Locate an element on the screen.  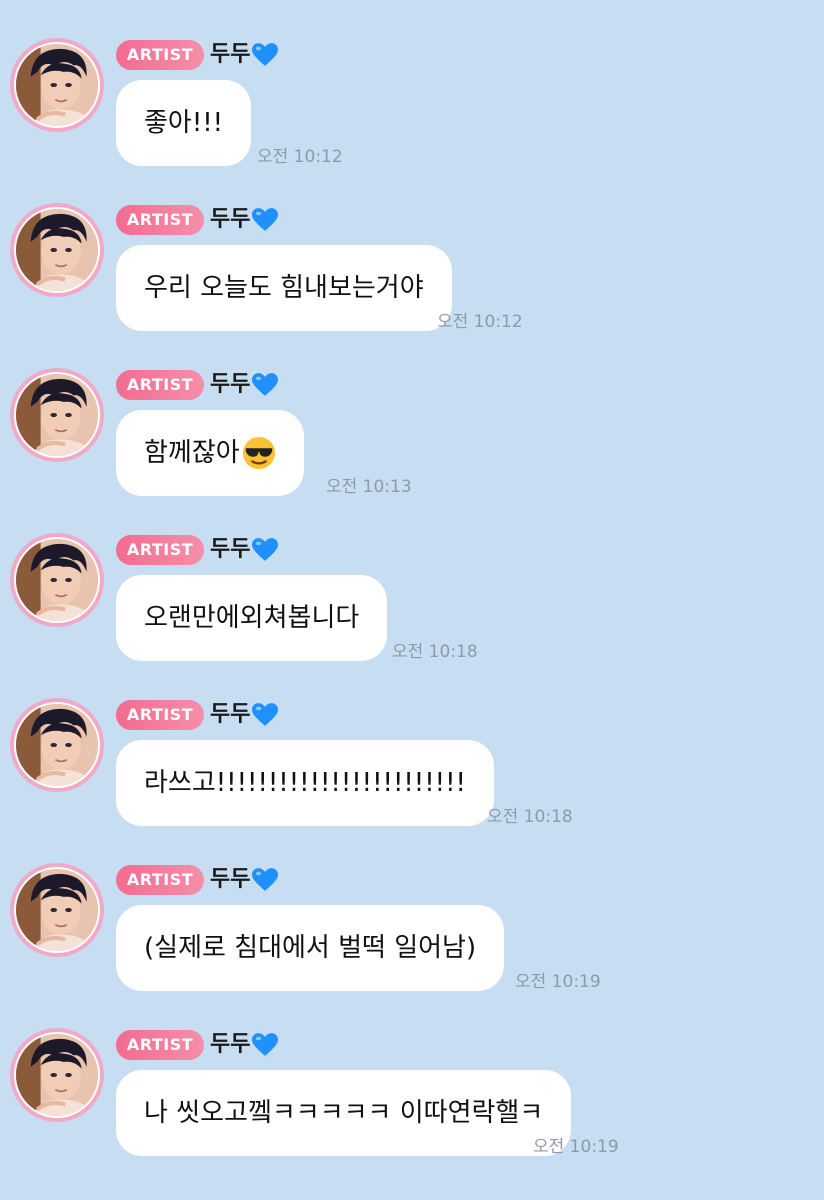
message-text: 나 씻오고껰ㅋㅋㅋㅋㅋ 이따연락핼ㅋ is located at coordinates (344, 1113).